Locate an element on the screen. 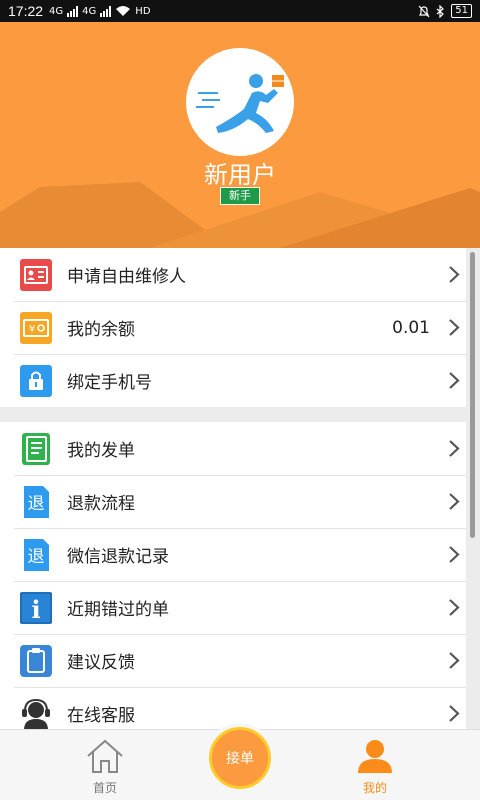 The image size is (480, 800). grab-order-button: 接单 is located at coordinates (240, 758).